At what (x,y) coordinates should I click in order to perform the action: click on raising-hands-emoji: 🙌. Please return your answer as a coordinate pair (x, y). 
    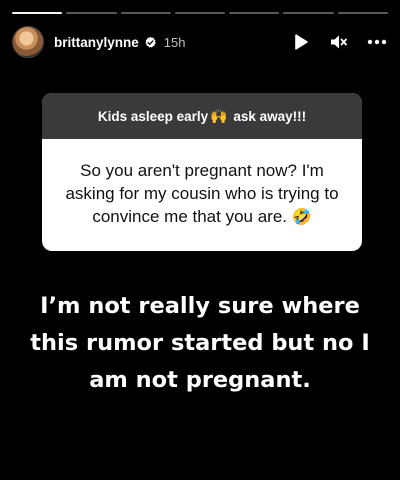
    Looking at the image, I should click on (219, 115).